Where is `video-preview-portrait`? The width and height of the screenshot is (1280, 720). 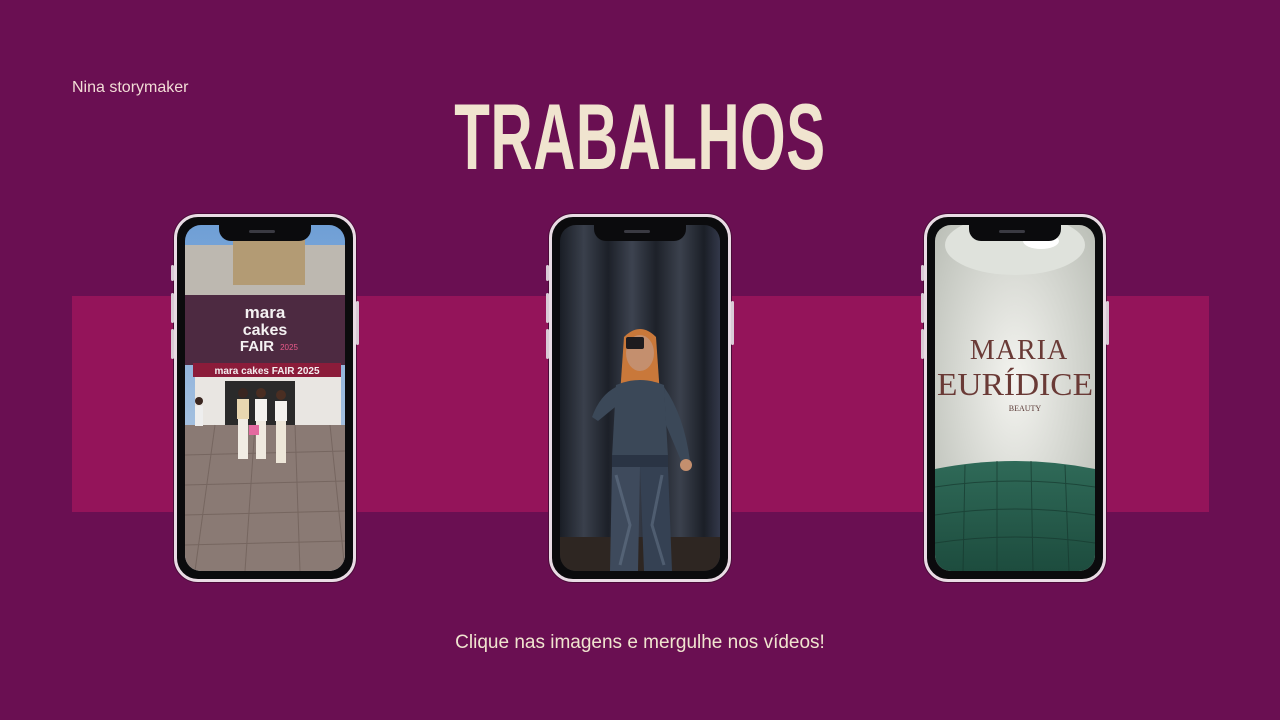
video-preview-portrait is located at coordinates (640, 398).